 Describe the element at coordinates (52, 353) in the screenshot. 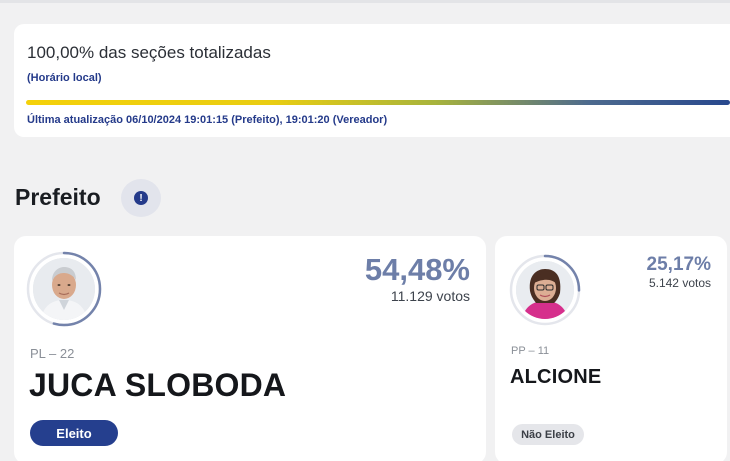

I see `candidate-party: PL – 22` at that location.